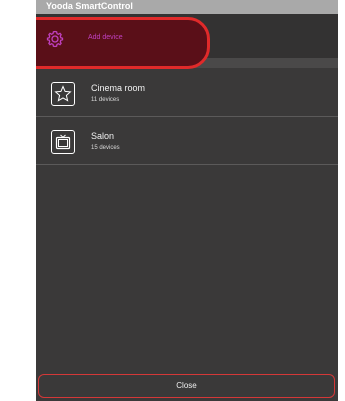 The height and width of the screenshot is (401, 345). What do you see at coordinates (63, 142) in the screenshot?
I see `tv-icon` at bounding box center [63, 142].